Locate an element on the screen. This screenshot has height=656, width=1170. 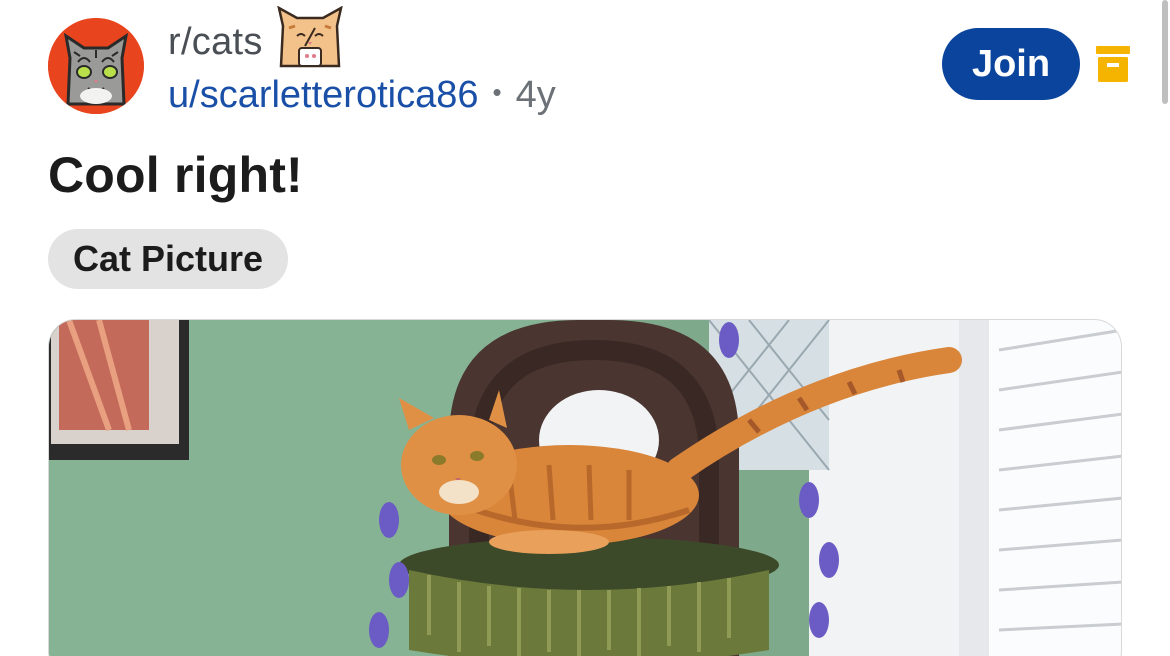
join-button: Join is located at coordinates (1011, 64).